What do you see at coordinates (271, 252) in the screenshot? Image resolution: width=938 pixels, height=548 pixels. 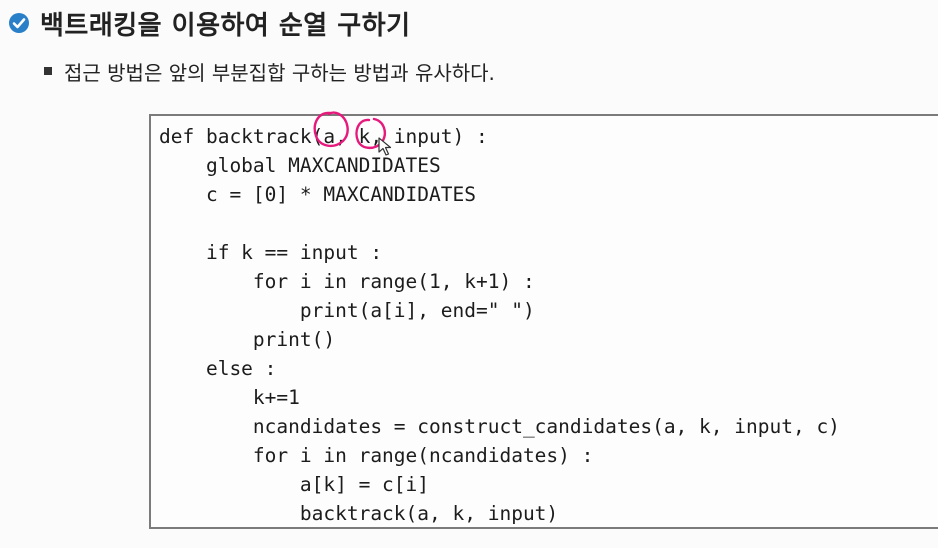 I see `code-line: if k == input :` at bounding box center [271, 252].